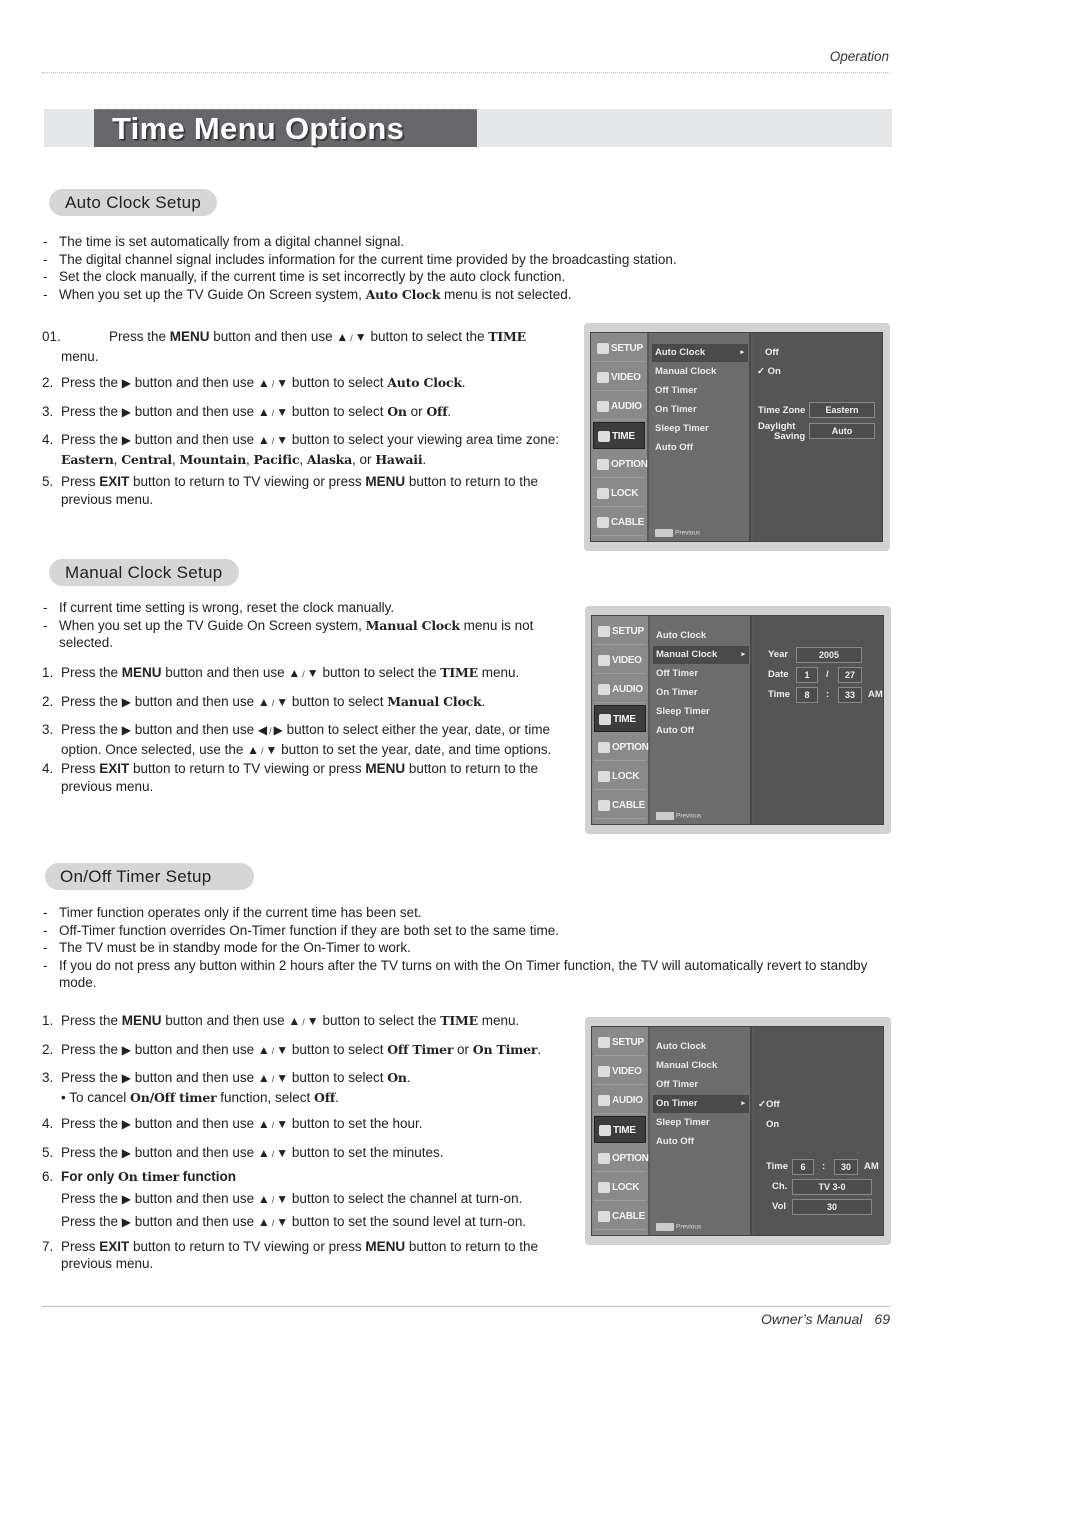 This screenshot has height=1528, width=1080. Describe the element at coordinates (782, 431) in the screenshot. I see `daylight-saving-label: Daylight Saving` at that location.